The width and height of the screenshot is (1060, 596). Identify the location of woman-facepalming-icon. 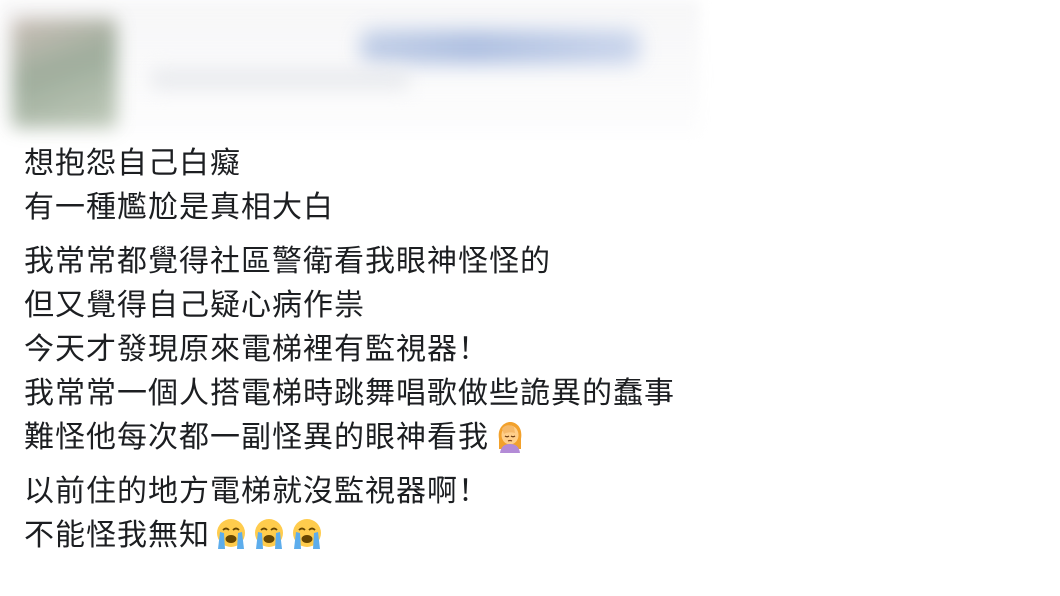
(510, 436).